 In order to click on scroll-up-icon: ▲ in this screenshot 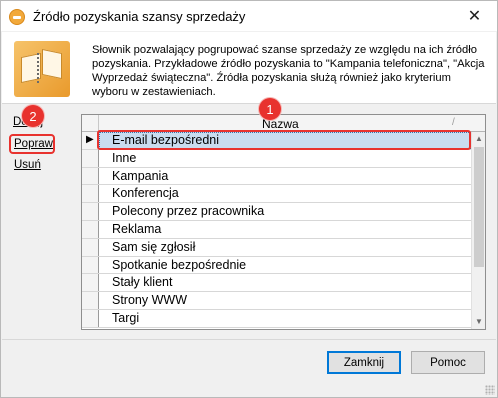, I will do `click(478, 139)`.